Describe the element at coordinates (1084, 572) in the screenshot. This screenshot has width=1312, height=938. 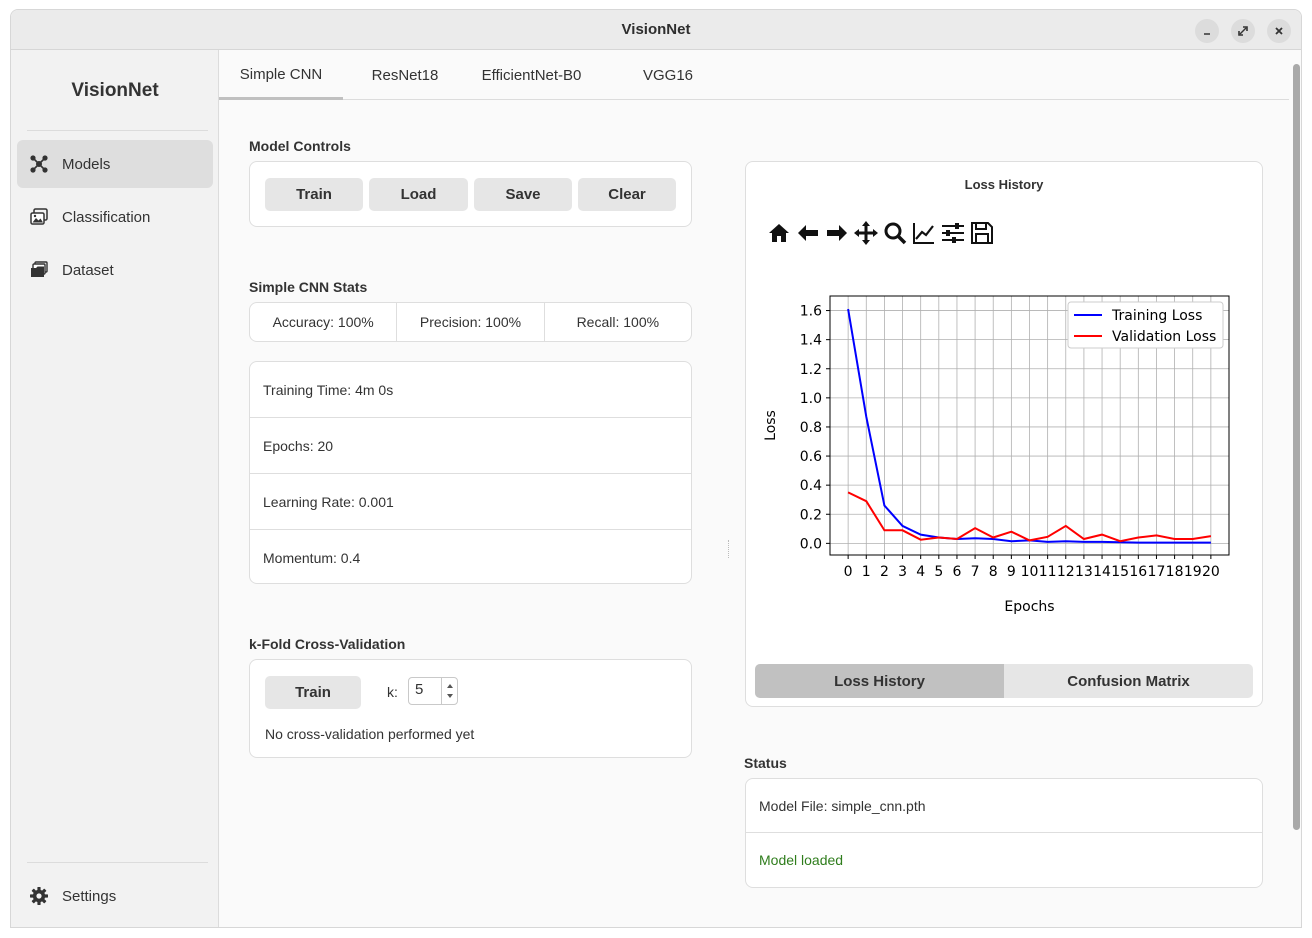
I see `x-tick-label: 13` at that location.